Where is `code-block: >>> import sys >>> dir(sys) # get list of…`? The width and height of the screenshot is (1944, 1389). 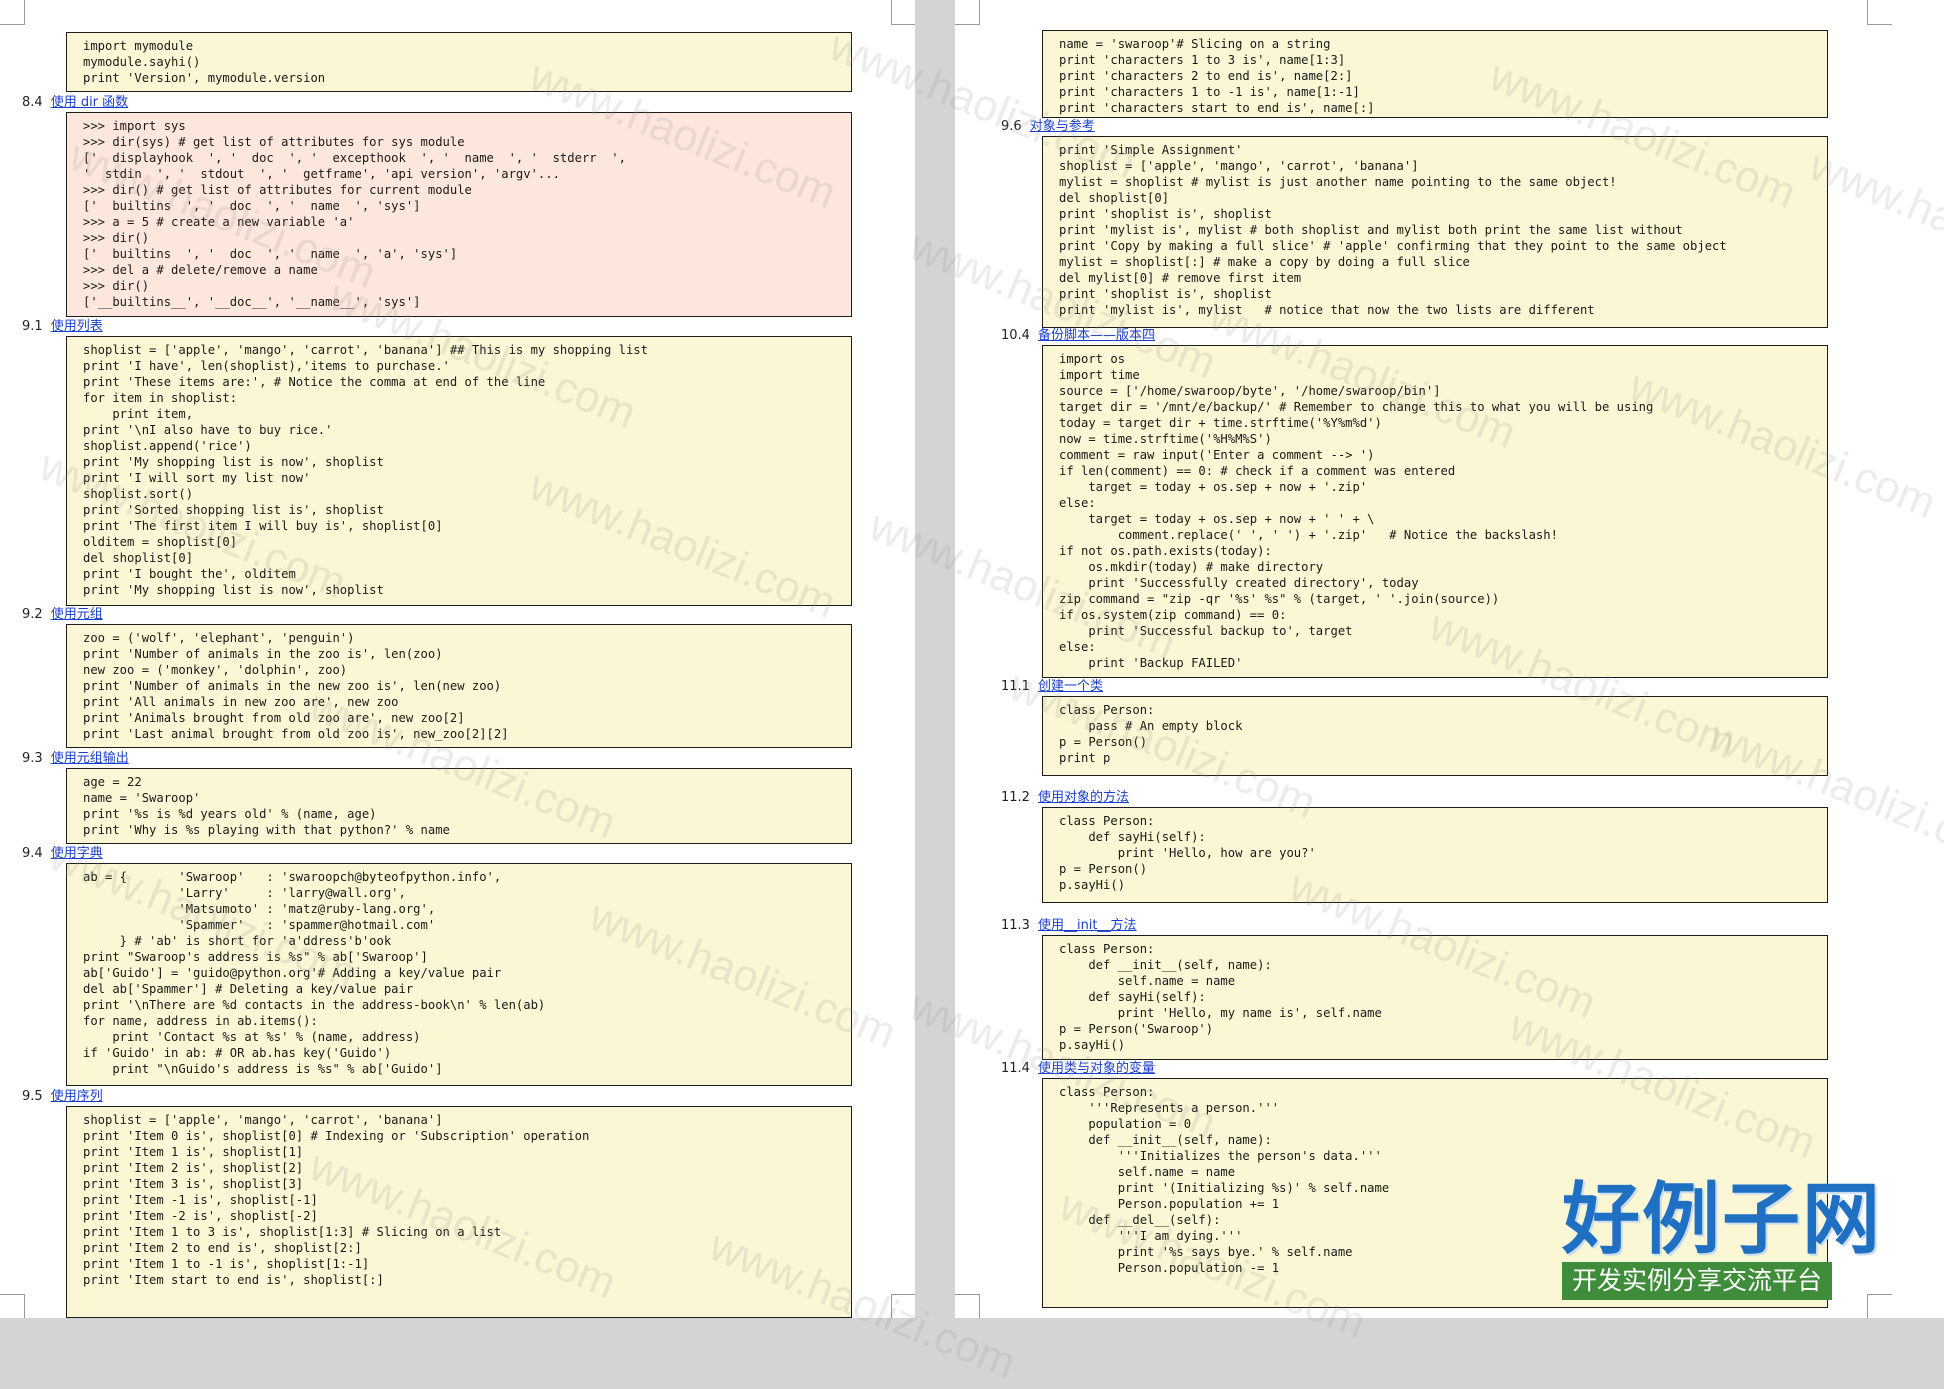
code-block: >>> import sys >>> dir(sys) # get list of… is located at coordinates (459, 214).